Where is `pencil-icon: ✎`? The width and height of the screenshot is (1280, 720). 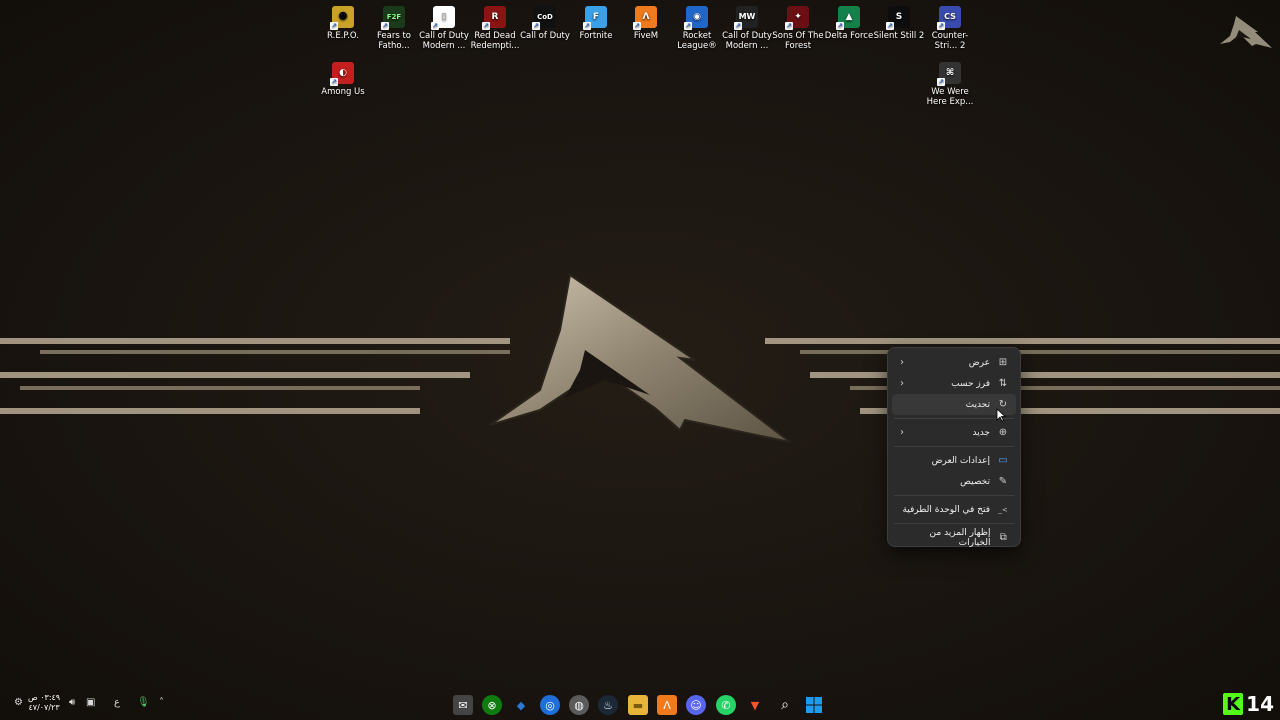 pencil-icon: ✎ is located at coordinates (1003, 481).